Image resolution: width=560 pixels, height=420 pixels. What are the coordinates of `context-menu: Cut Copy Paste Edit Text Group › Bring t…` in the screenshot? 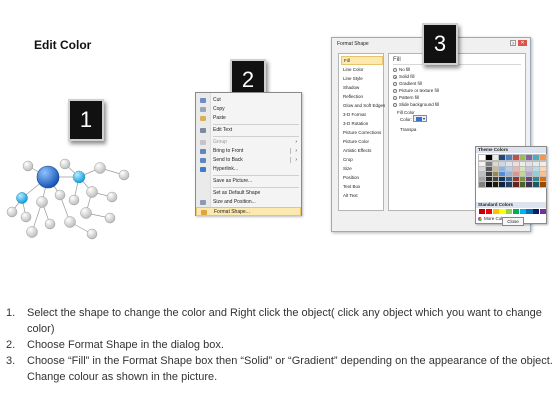 It's located at (248, 154).